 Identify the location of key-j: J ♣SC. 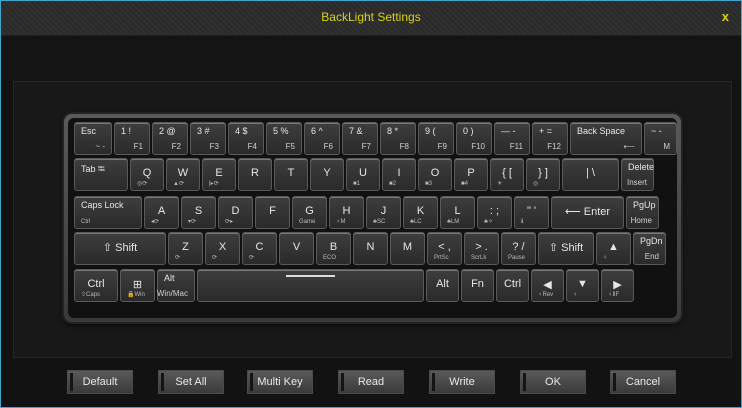
(383, 212).